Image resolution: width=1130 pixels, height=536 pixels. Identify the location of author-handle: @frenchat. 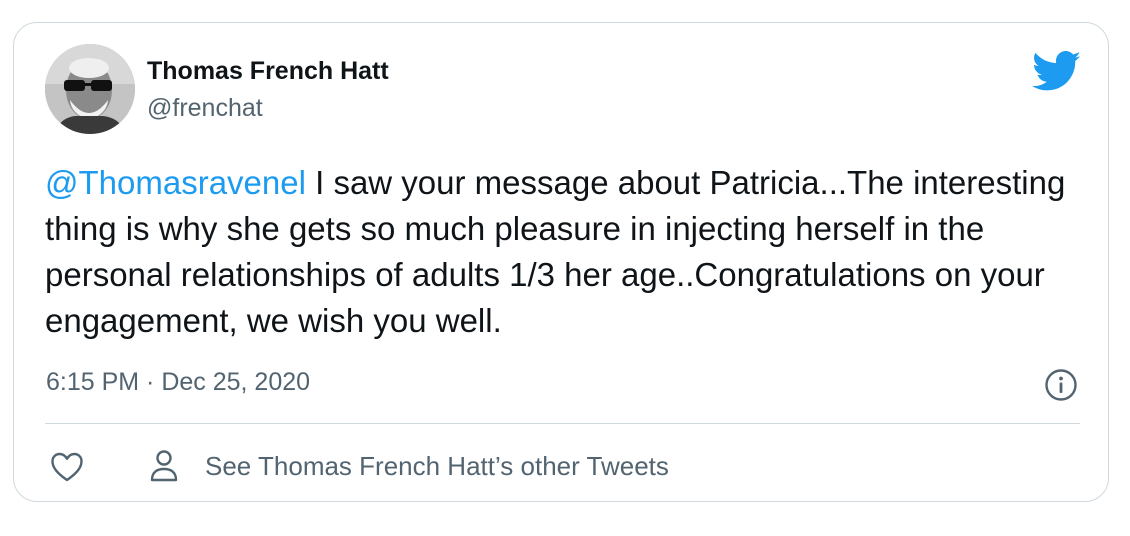
(205, 108).